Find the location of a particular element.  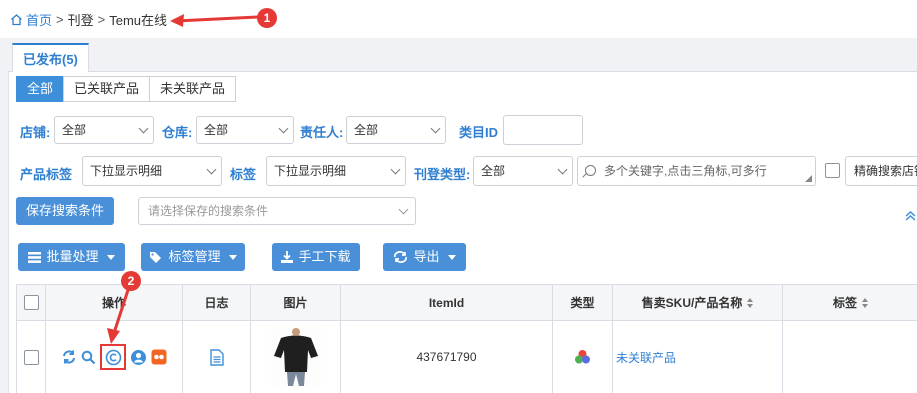

row-type is located at coordinates (583, 357).